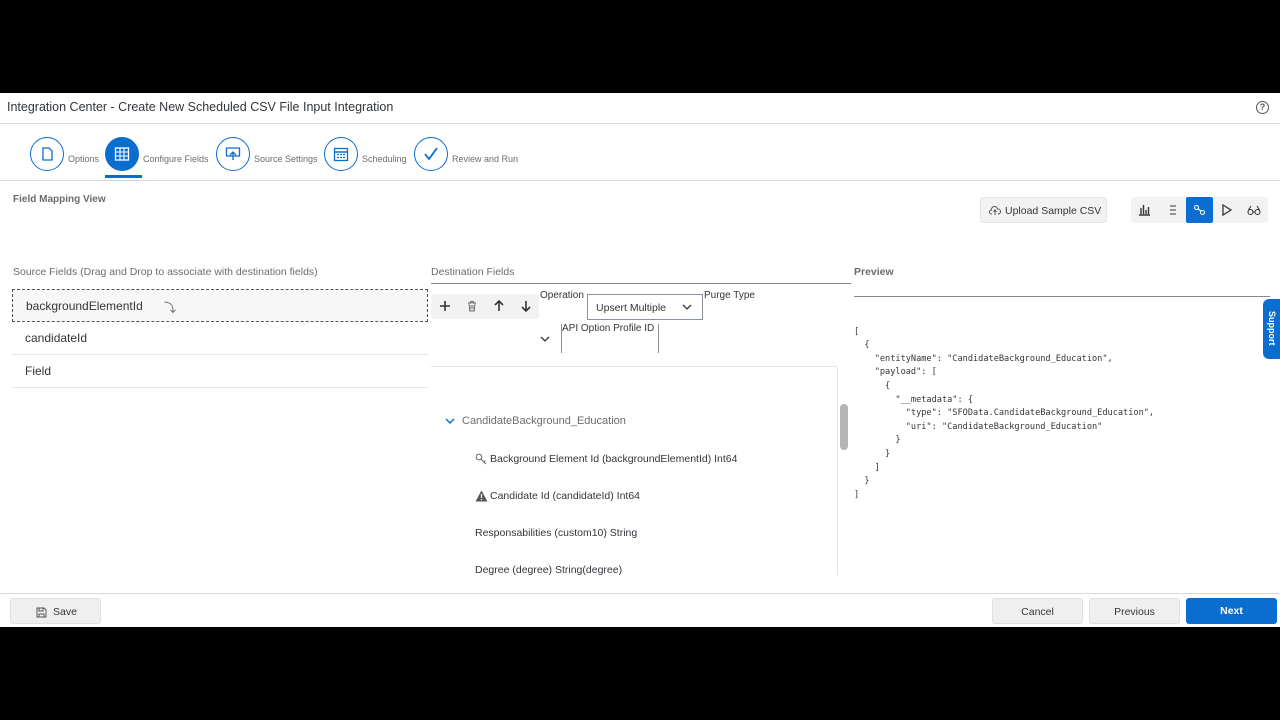 Image resolution: width=1280 pixels, height=720 pixels. What do you see at coordinates (995, 210) in the screenshot?
I see `cloud-upload-icon` at bounding box center [995, 210].